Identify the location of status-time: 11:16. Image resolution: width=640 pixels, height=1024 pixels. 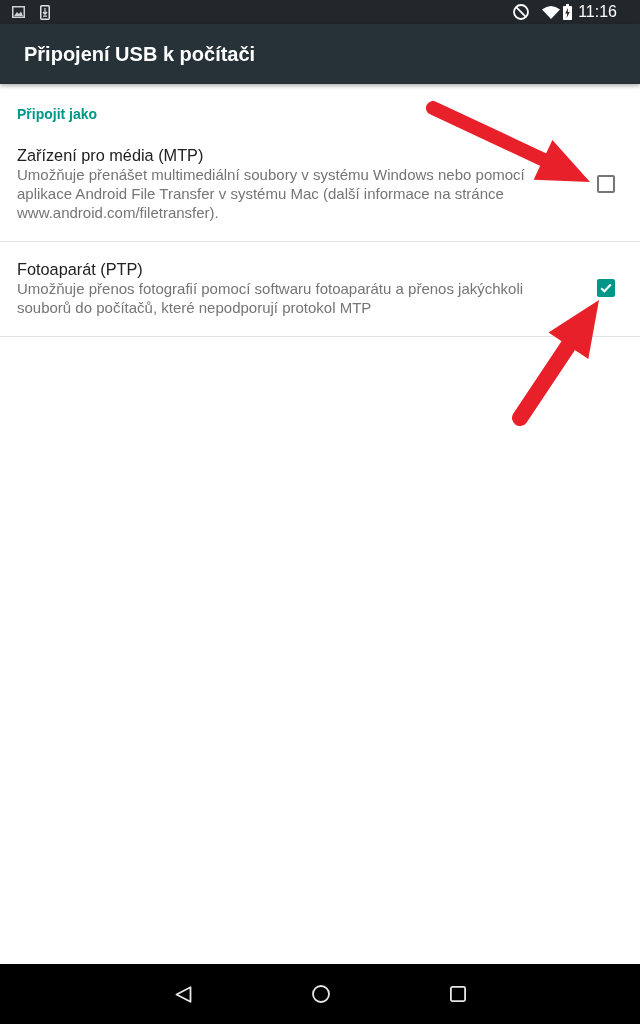
(597, 12).